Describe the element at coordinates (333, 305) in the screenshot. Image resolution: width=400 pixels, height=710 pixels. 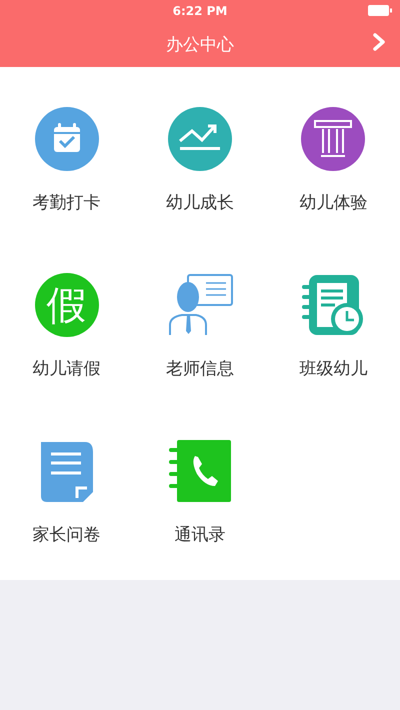
I see `notebook-clock-icon` at that location.